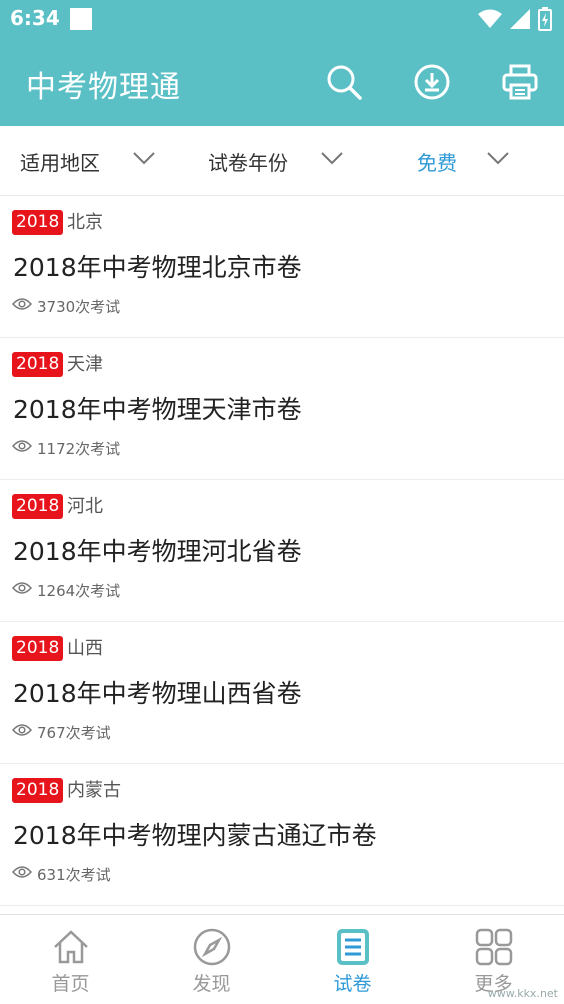  Describe the element at coordinates (35, 18) in the screenshot. I see `status-time: 6:34` at that location.